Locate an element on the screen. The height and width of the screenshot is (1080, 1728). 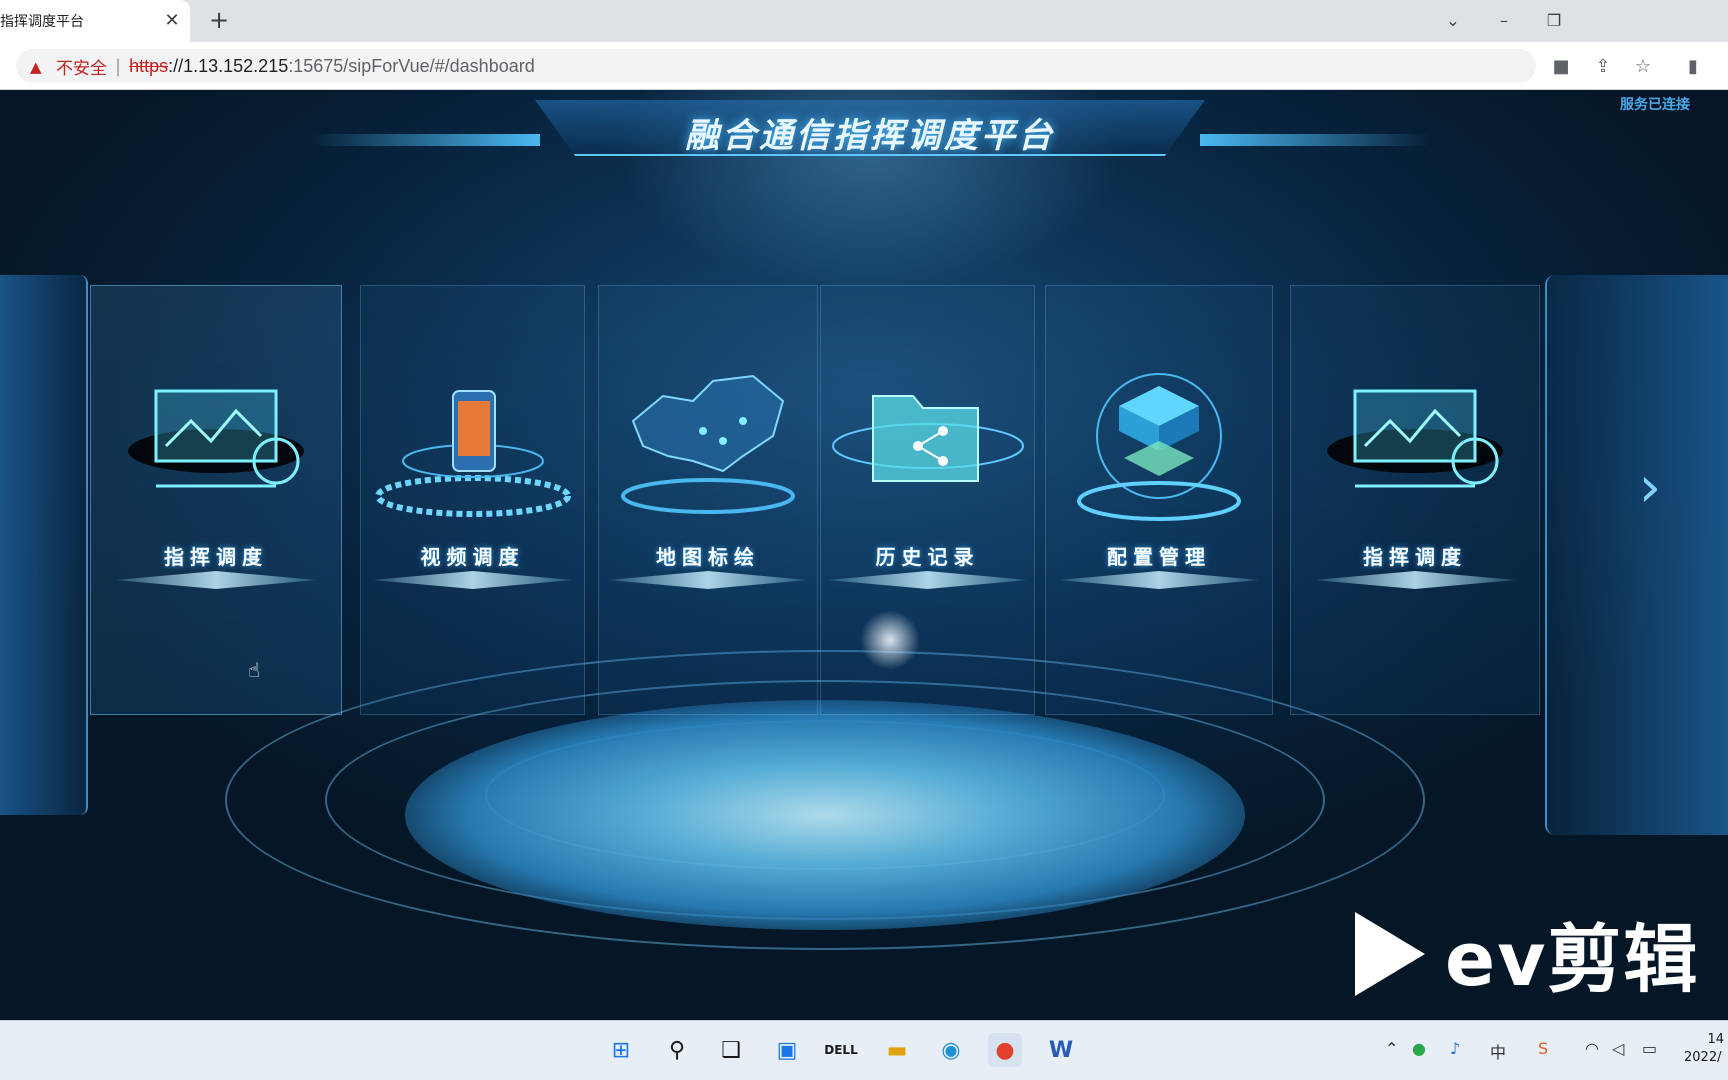
volume-icon: ◁ is located at coordinates (1618, 1048).